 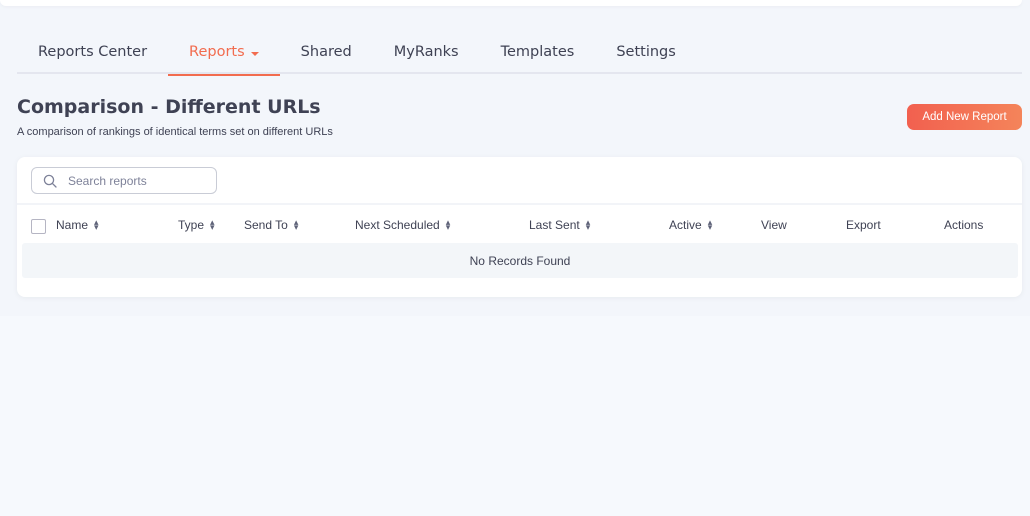 I want to click on tab-label: Reports Center, so click(x=93, y=52).